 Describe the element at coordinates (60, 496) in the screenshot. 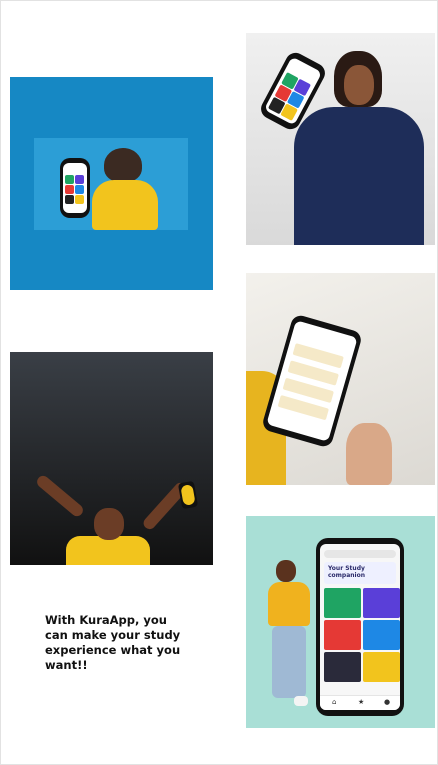

I see `arm-left` at that location.